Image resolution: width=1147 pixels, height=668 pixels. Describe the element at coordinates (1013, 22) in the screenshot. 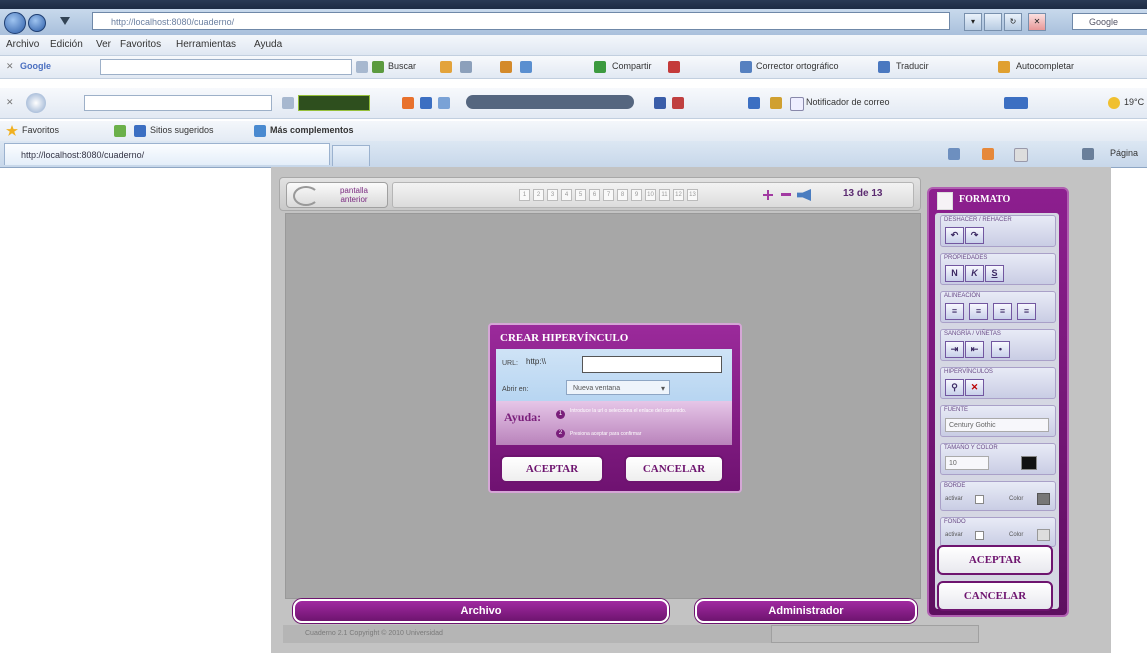

I see `refresh-icon: ↻` at that location.